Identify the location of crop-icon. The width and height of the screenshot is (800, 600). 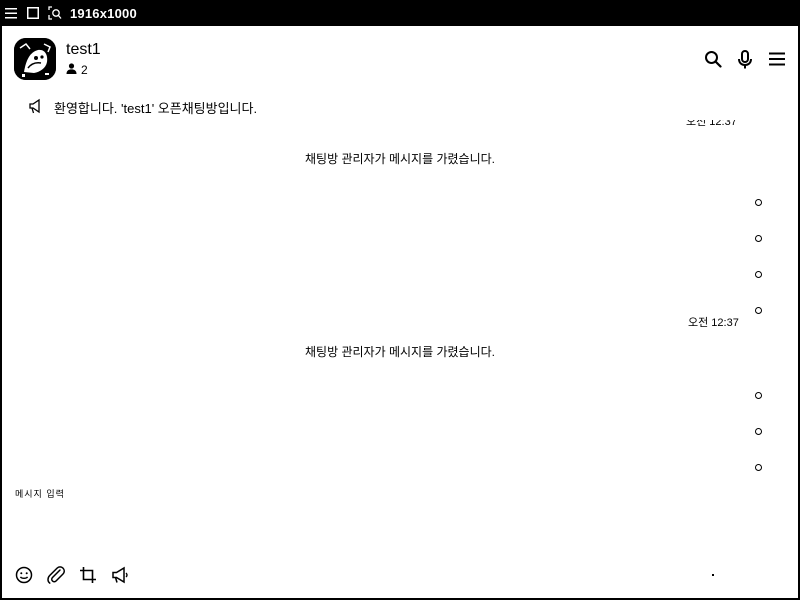
(88, 575).